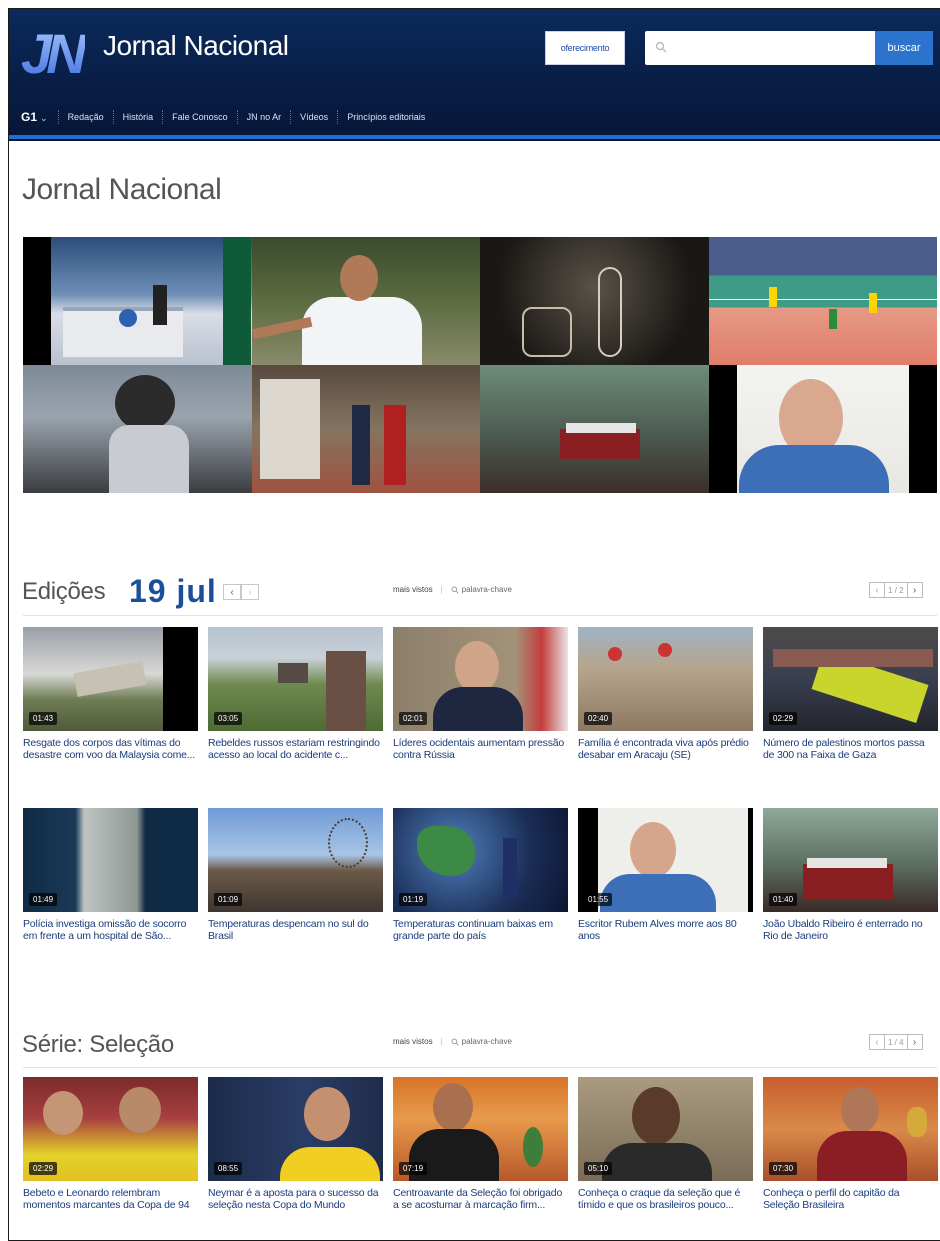 This screenshot has height=1241, width=940. What do you see at coordinates (480, 679) in the screenshot?
I see `video-thumbnail: 02:01` at bounding box center [480, 679].